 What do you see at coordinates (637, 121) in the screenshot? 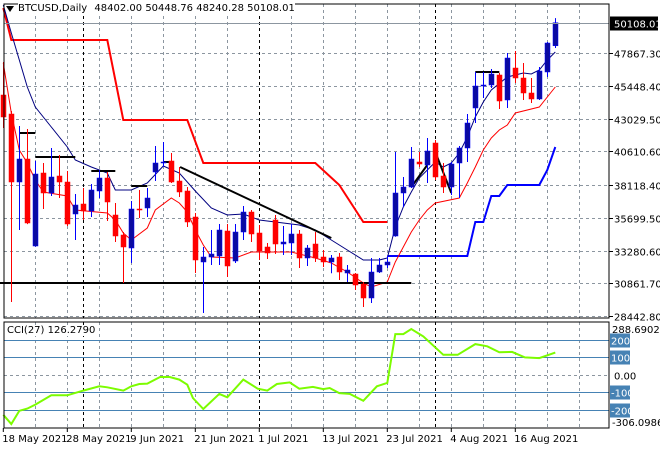
I see `price-tick-label: 43029.50` at bounding box center [637, 121].